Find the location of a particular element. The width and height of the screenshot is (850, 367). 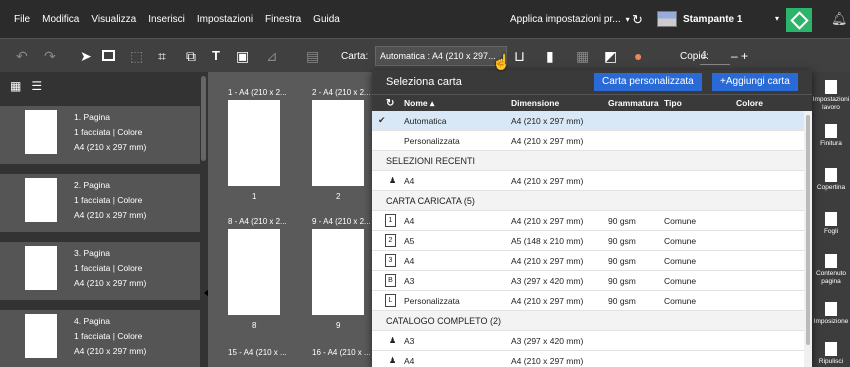

rotate-icon: ⊿ is located at coordinates (272, 56).